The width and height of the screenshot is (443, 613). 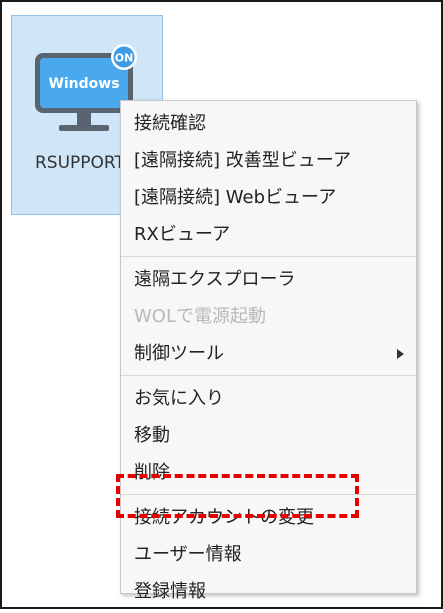 I want to click on menu-item-wol-power-on: WOLで電源起動, so click(x=200, y=316).